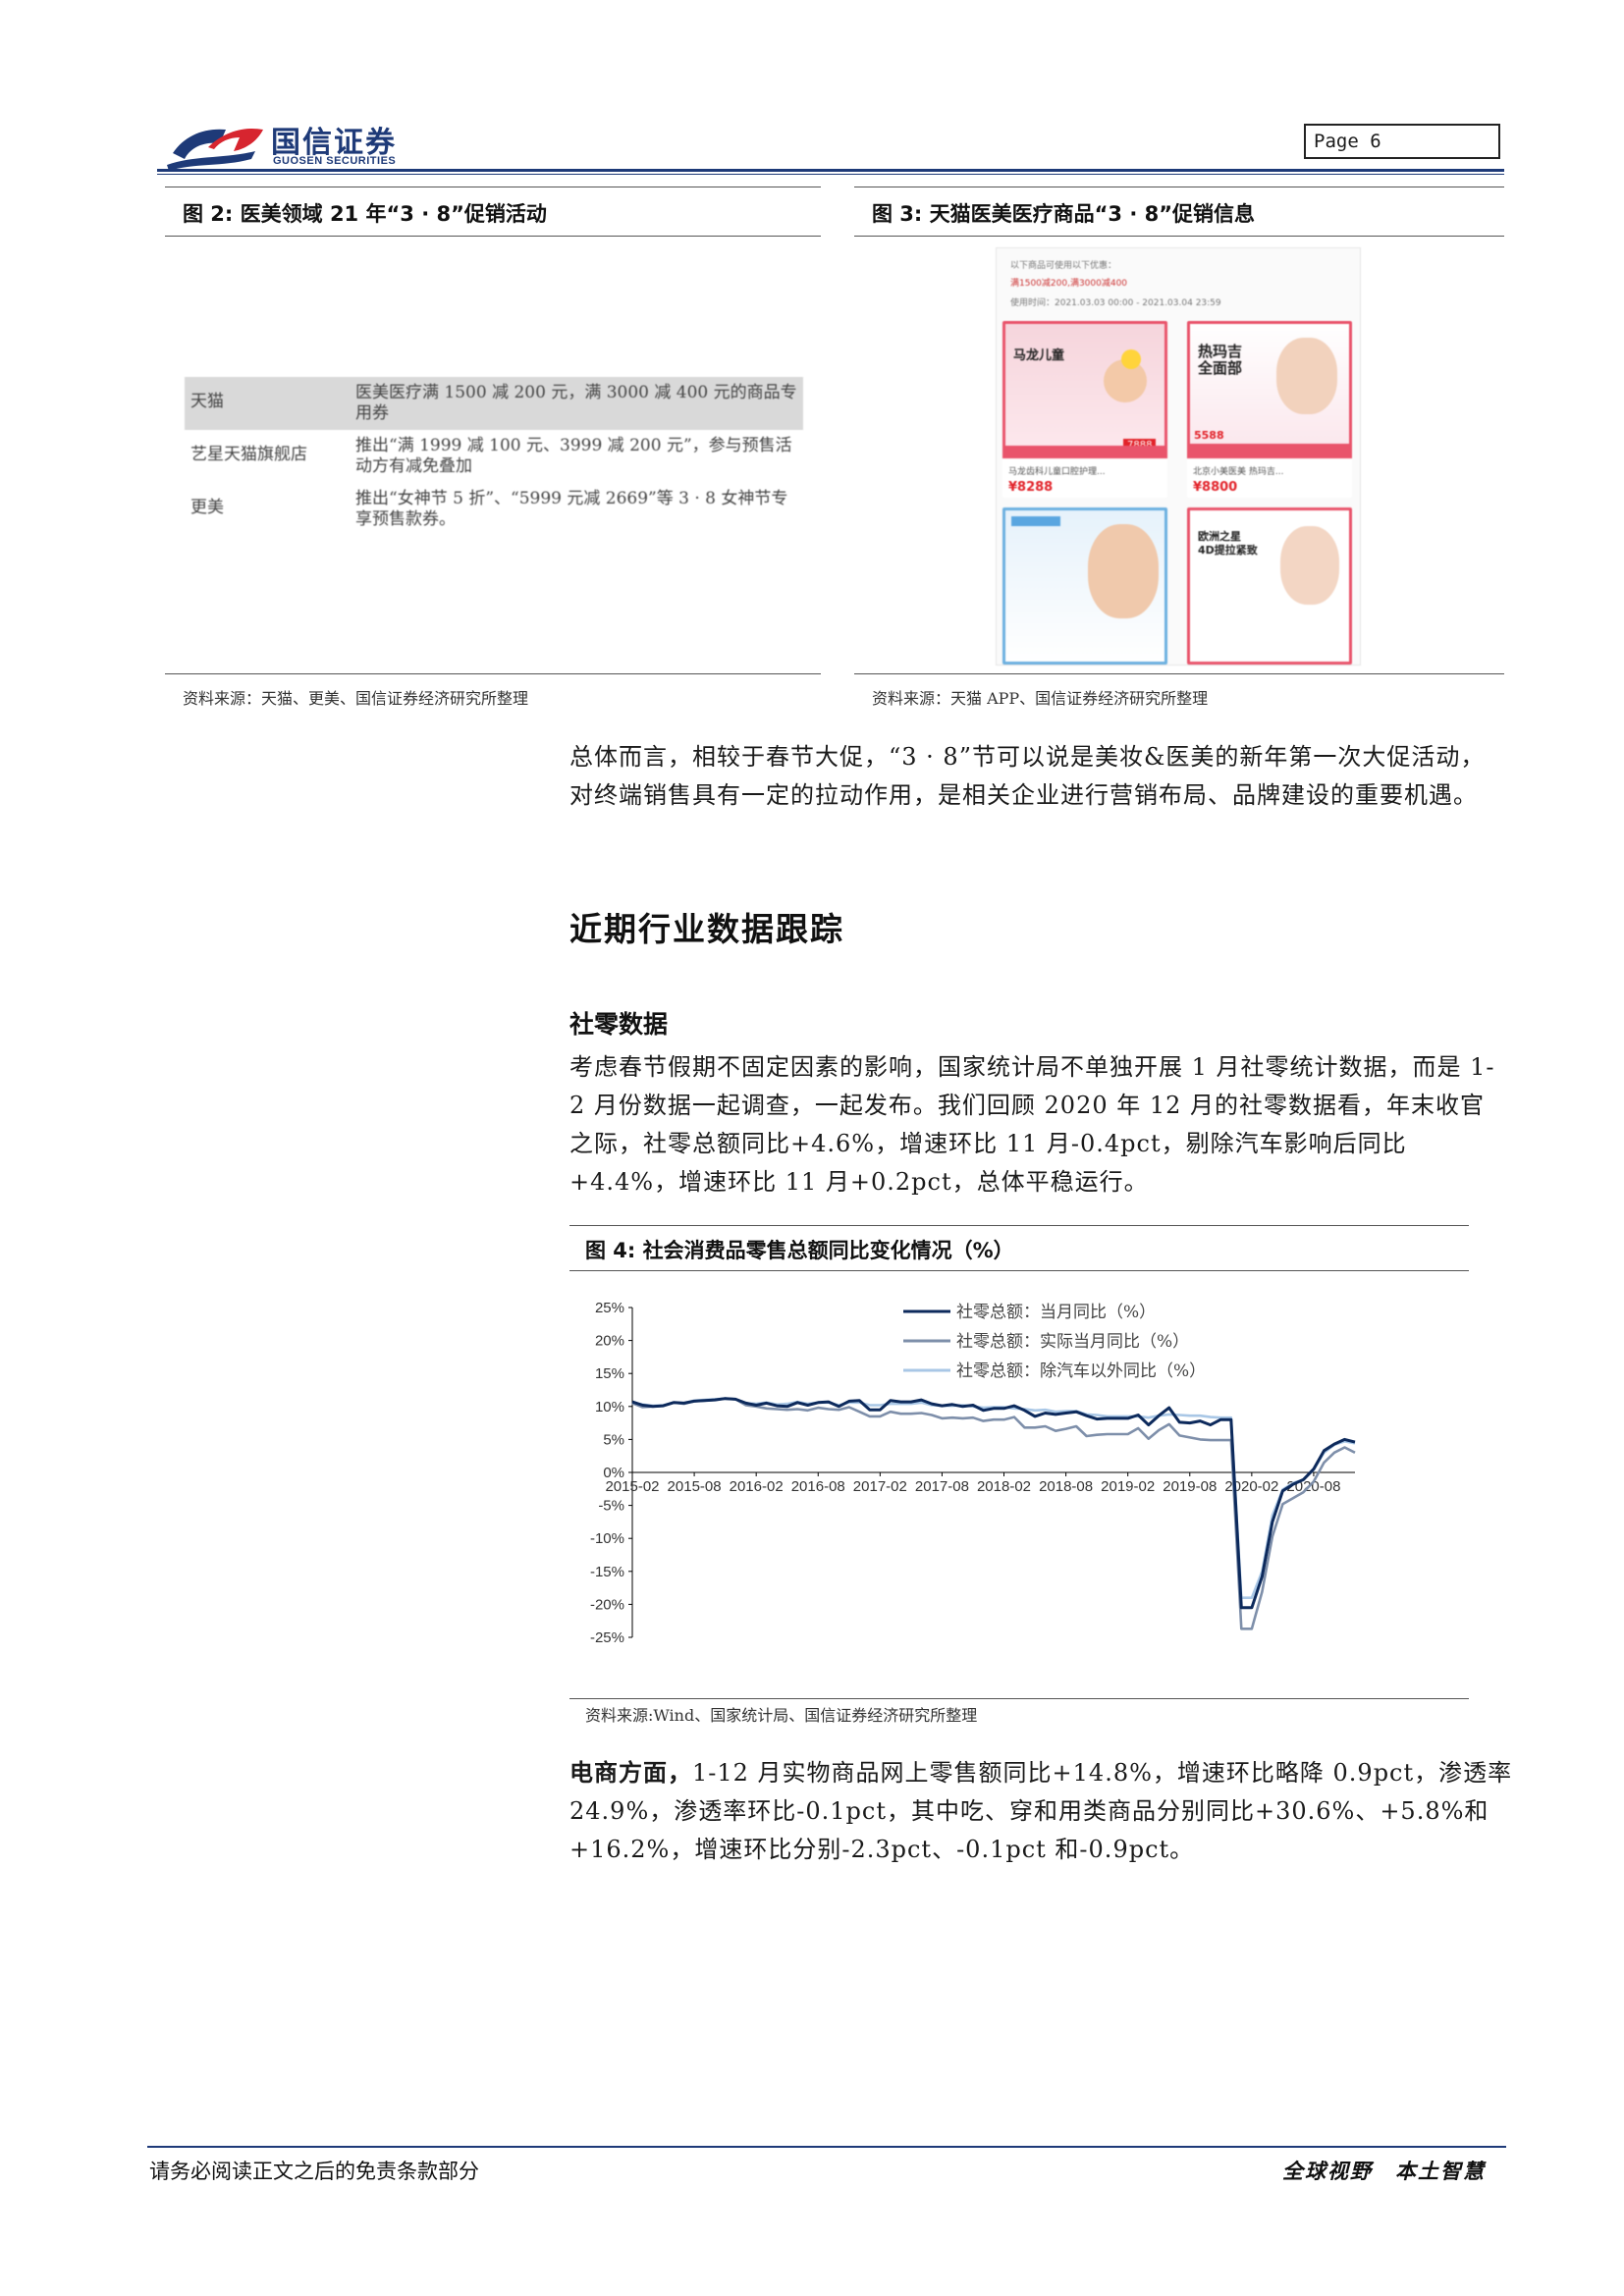  What do you see at coordinates (695, 1486) in the screenshot?
I see `x-tick-label: 2015-08` at bounding box center [695, 1486].